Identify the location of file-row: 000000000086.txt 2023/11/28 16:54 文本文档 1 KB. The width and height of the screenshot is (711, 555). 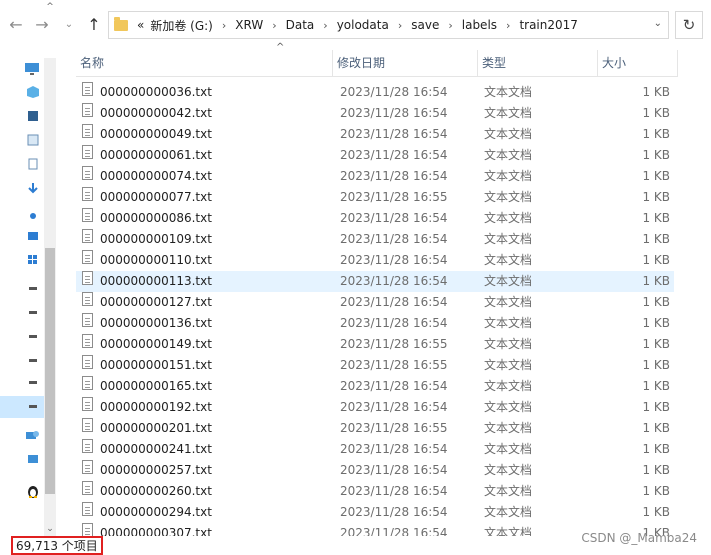
(375, 218).